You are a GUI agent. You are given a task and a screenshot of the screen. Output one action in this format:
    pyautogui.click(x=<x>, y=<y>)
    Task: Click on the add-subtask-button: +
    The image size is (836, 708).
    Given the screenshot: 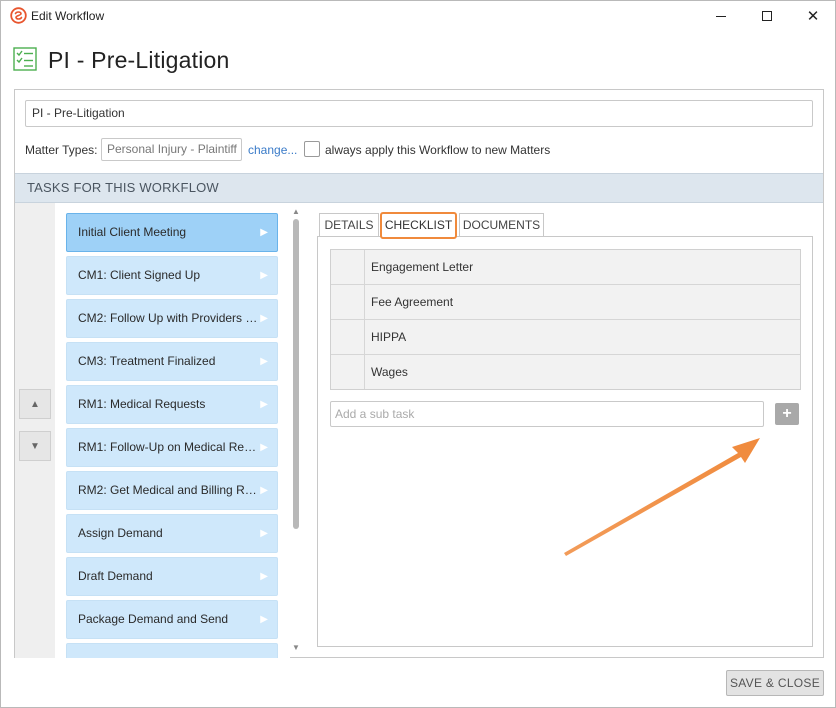 What is the action you would take?
    pyautogui.click(x=787, y=414)
    